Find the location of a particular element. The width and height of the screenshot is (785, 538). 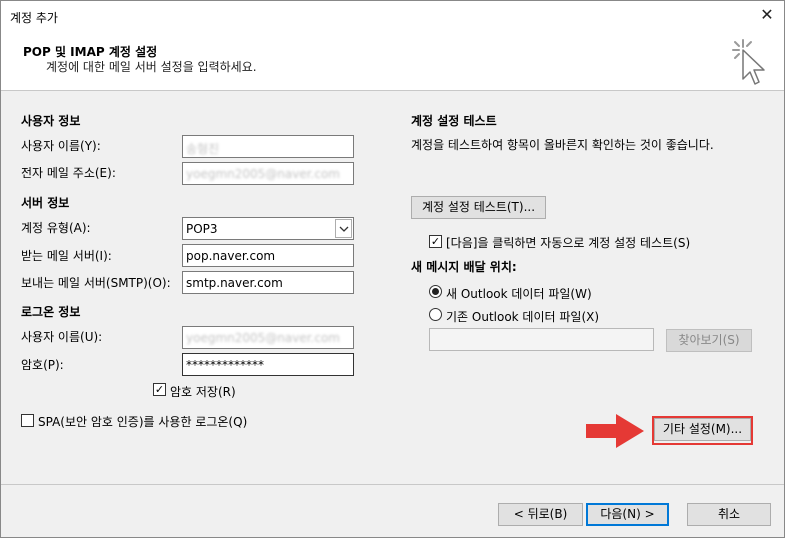

server-info-heading: 서버 정보 is located at coordinates (45, 203).